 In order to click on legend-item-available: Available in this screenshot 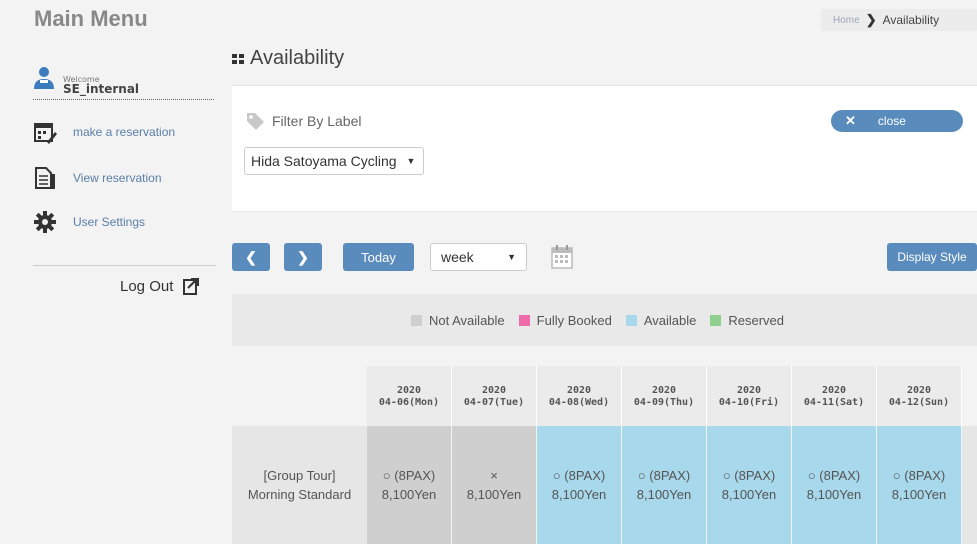, I will do `click(661, 320)`.